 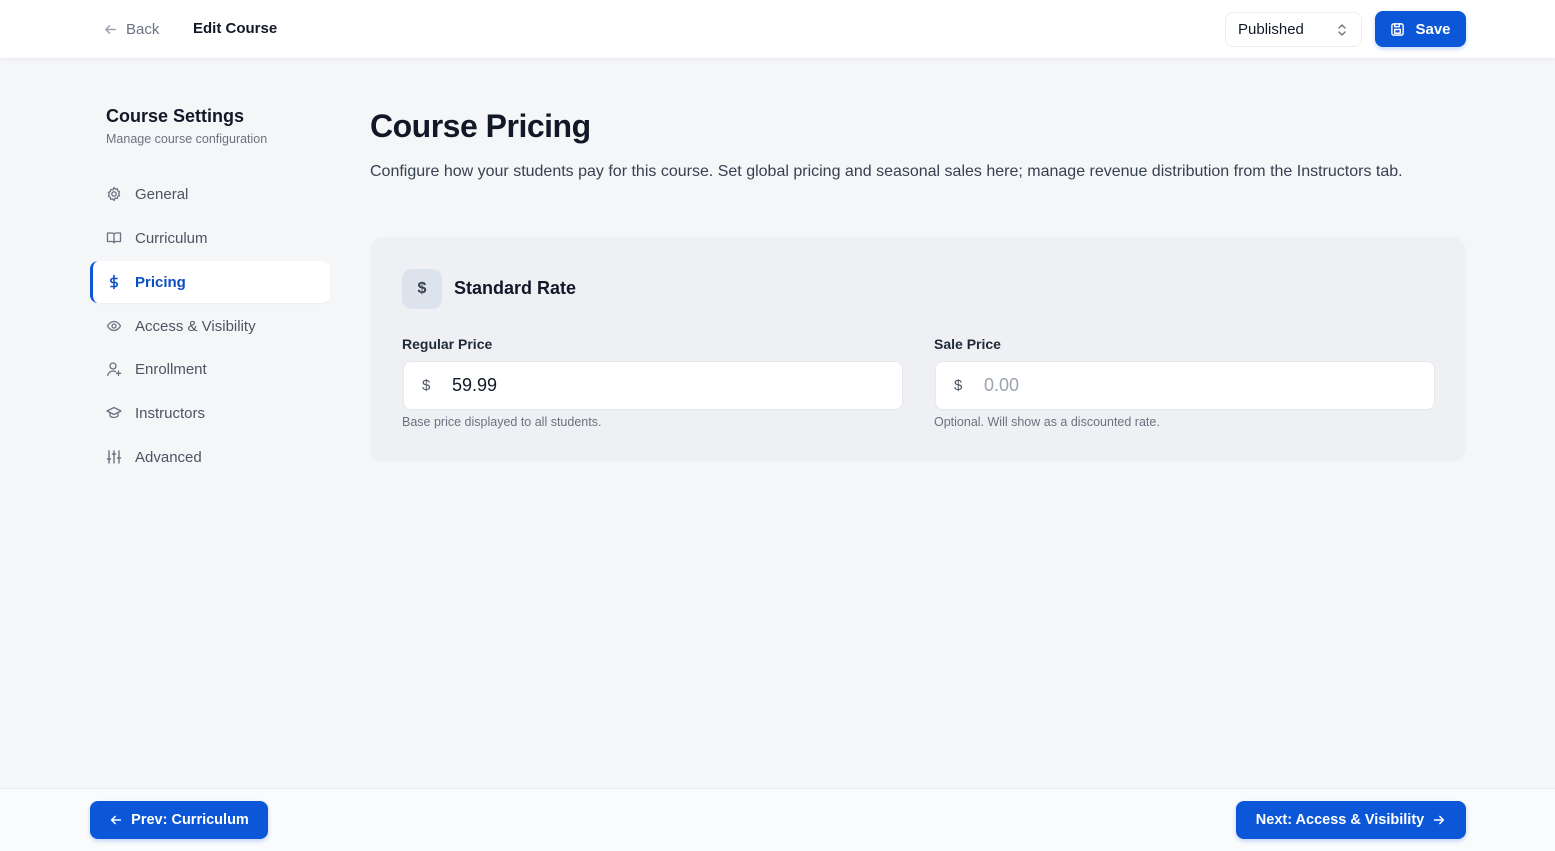 I want to click on chevron-up-down-icon, so click(x=1342, y=30).